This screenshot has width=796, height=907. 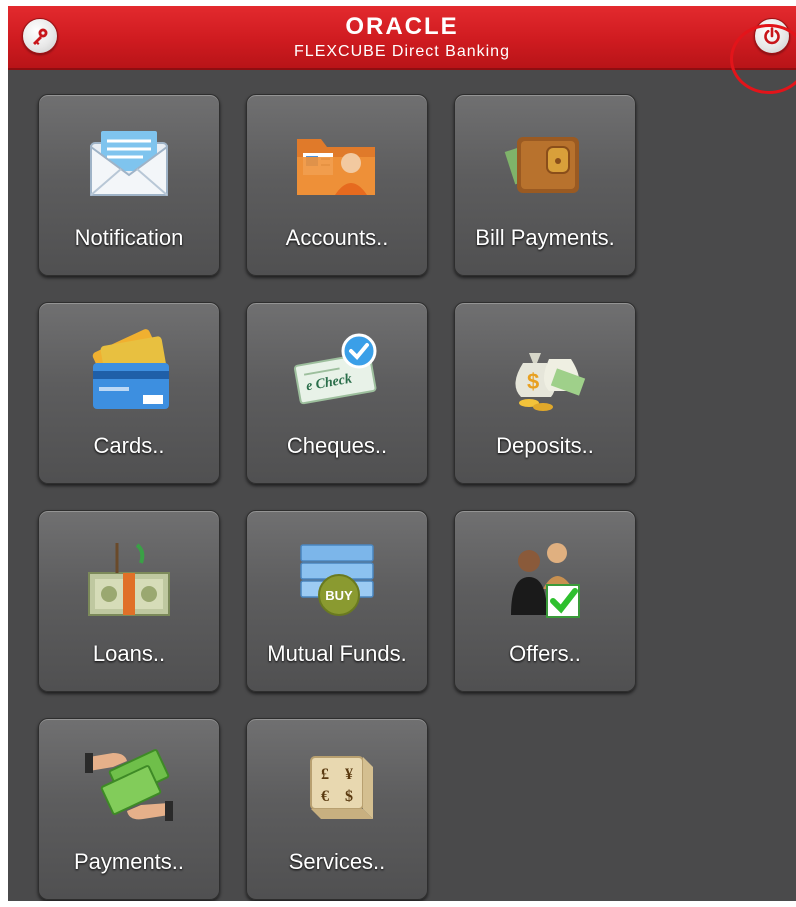 I want to click on money-bags-icon: $, so click(x=550, y=382).